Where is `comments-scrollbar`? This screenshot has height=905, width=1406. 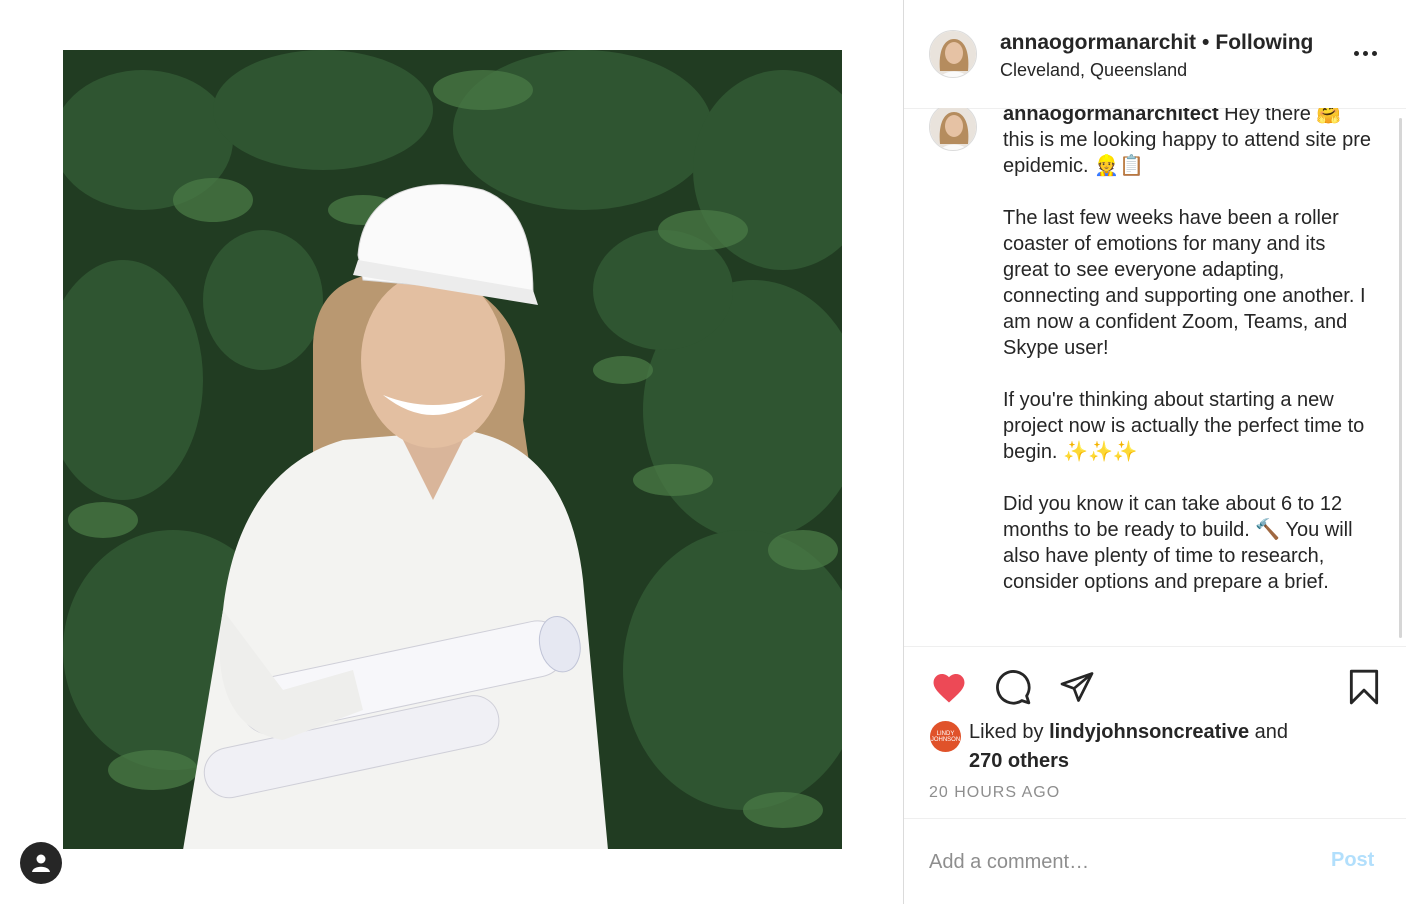
comments-scrollbar is located at coordinates (1400, 378).